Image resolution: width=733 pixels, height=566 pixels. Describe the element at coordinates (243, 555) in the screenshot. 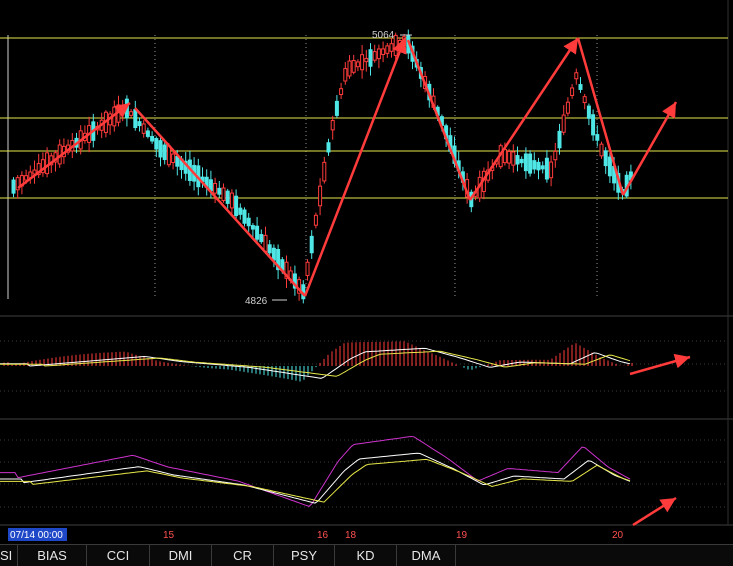

I see `tab-cr: CR` at that location.